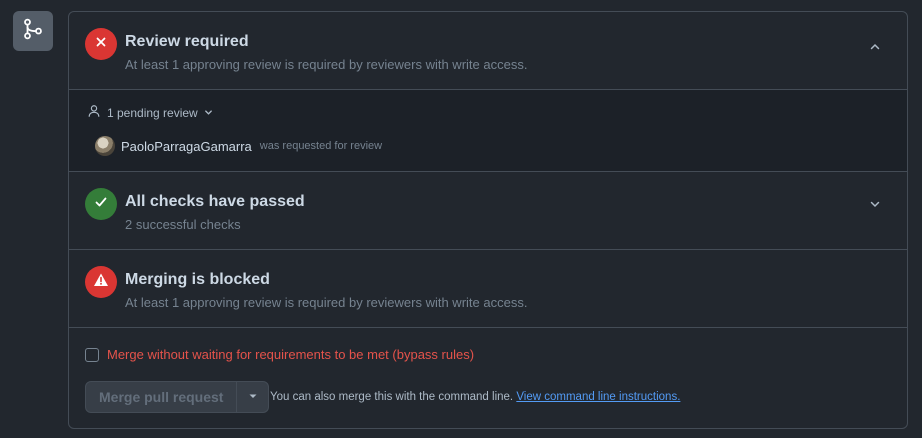 Image resolution: width=922 pixels, height=438 pixels. I want to click on merge-blocked-title: Merging is blocked, so click(197, 279).